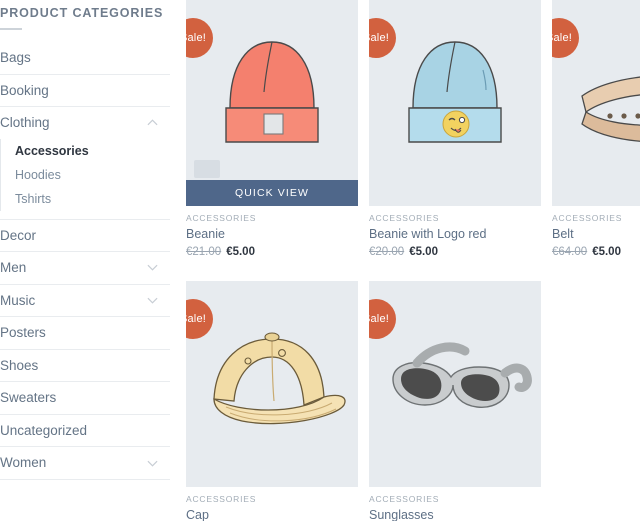  Describe the element at coordinates (11, 29) in the screenshot. I see `title-divider` at that location.